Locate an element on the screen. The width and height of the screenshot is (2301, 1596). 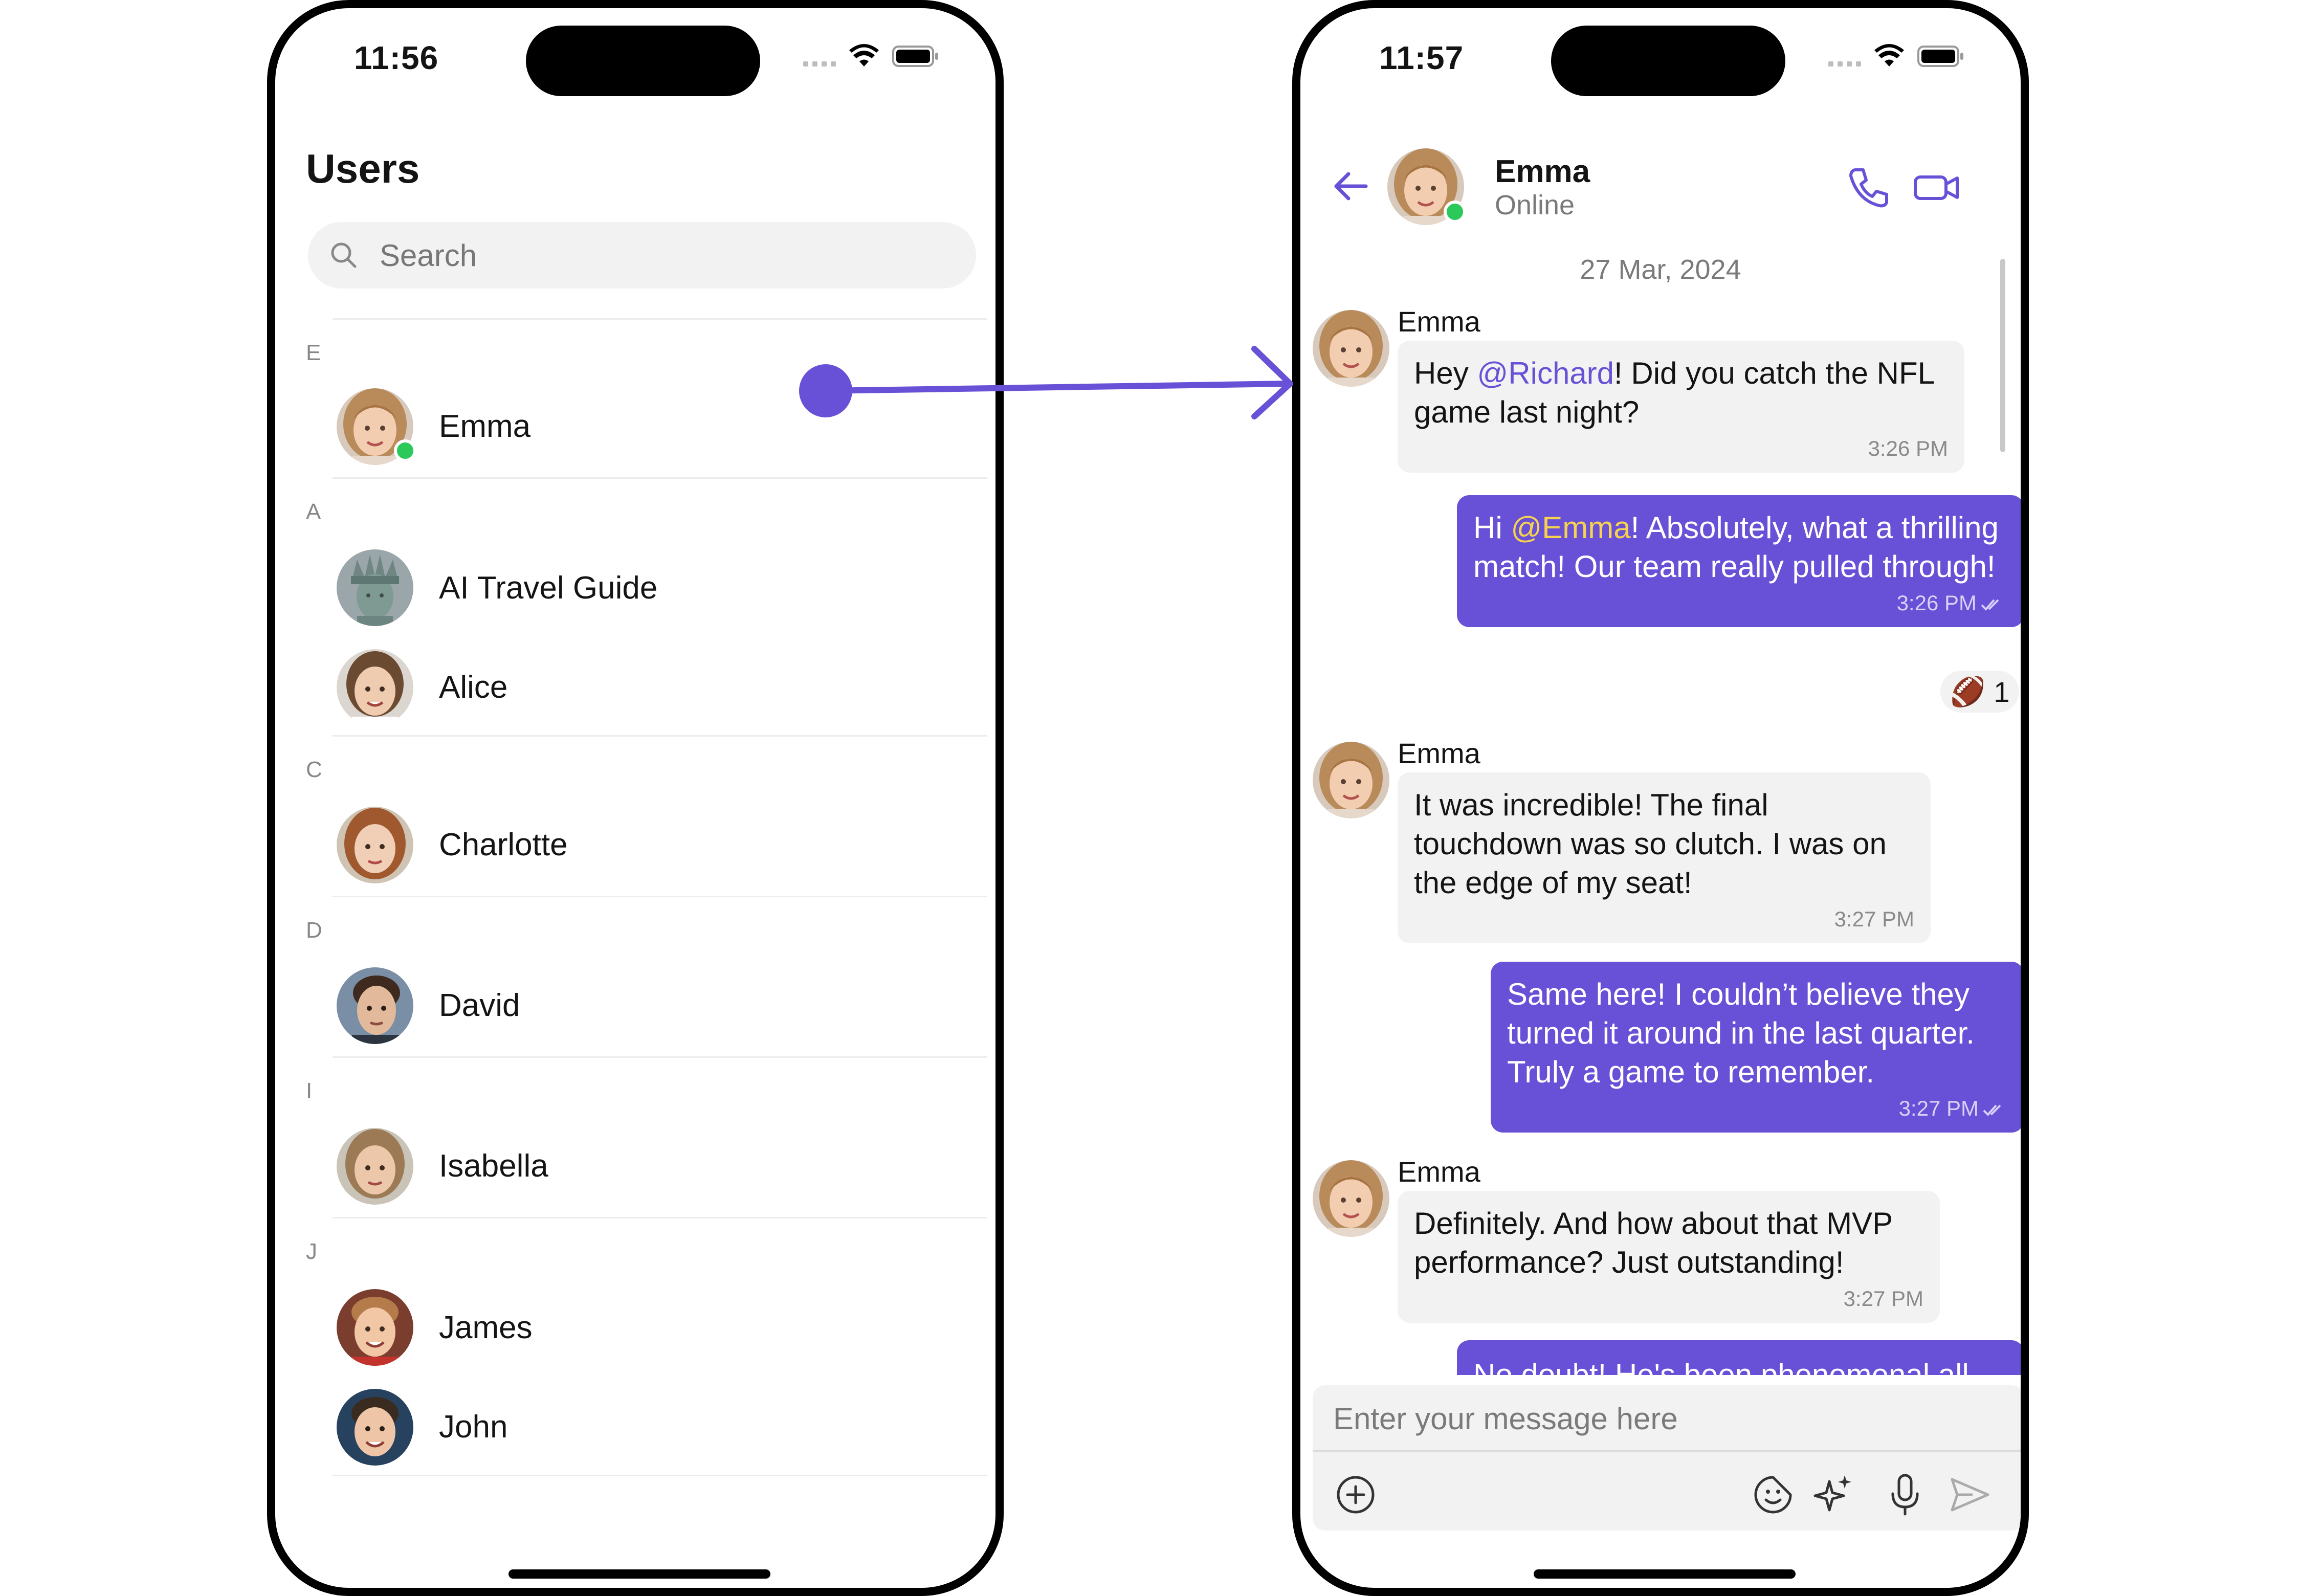
section-header: J is located at coordinates (311, 1251).